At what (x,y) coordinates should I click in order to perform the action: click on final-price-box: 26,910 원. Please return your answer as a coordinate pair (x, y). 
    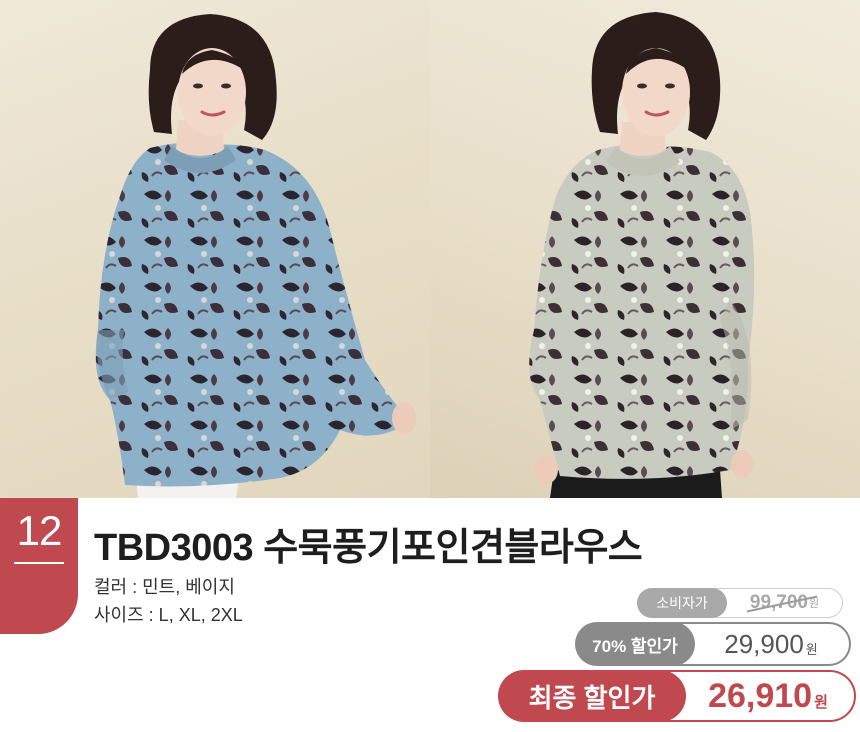
    Looking at the image, I should click on (758, 696).